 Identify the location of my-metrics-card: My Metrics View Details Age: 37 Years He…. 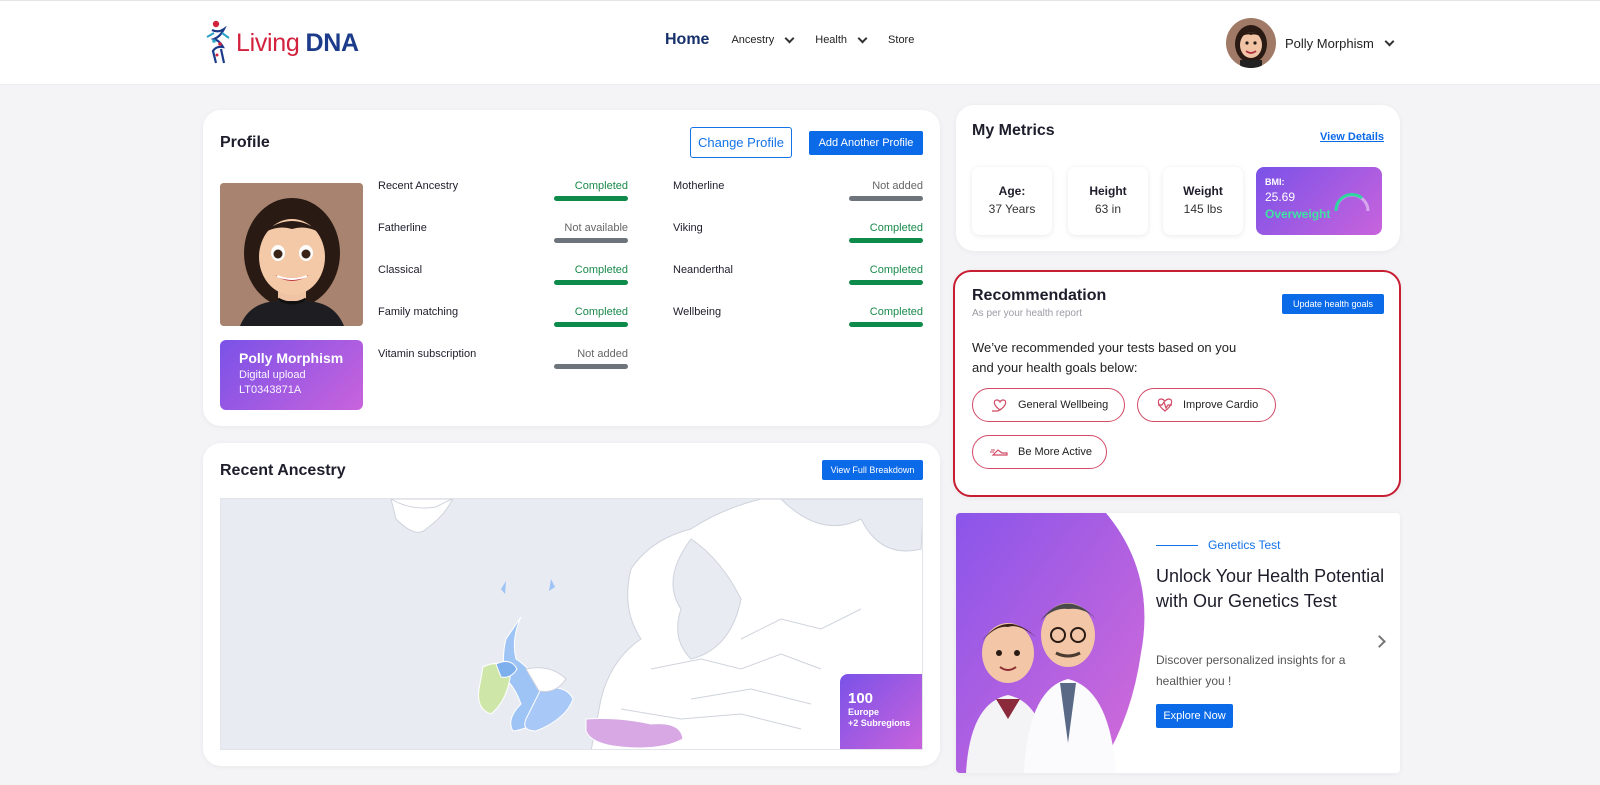
(1178, 178).